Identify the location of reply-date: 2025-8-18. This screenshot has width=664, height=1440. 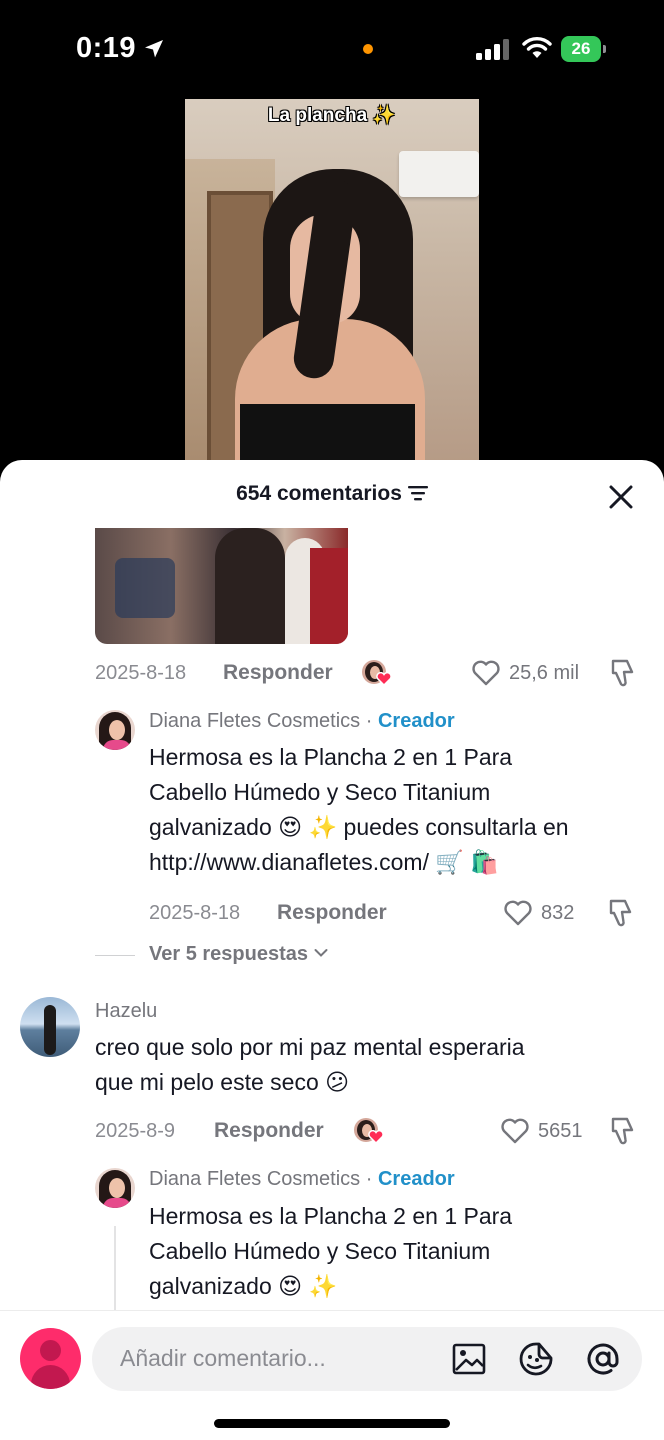
(195, 913).